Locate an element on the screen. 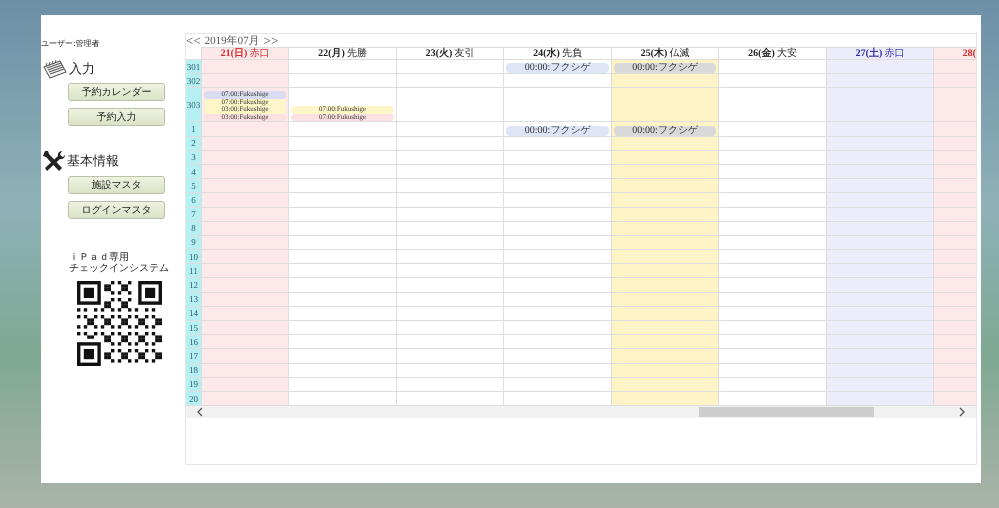 This screenshot has width=999, height=508. scroll-right-icon is located at coordinates (962, 412).